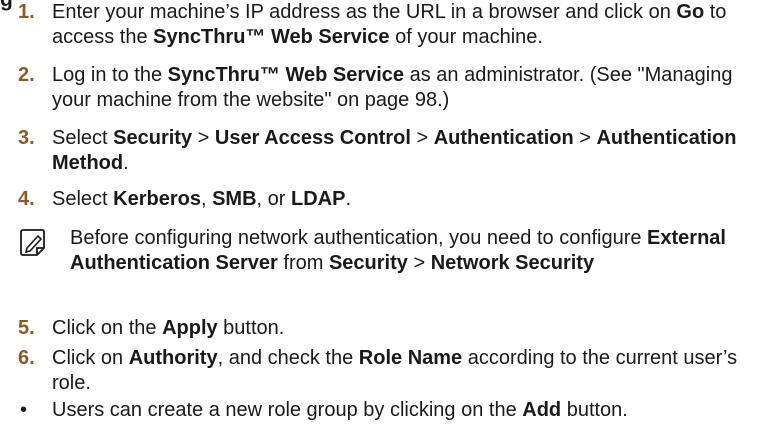 The width and height of the screenshot is (780, 427). Describe the element at coordinates (466, 37) in the screenshot. I see `text-run: of your machine.` at that location.